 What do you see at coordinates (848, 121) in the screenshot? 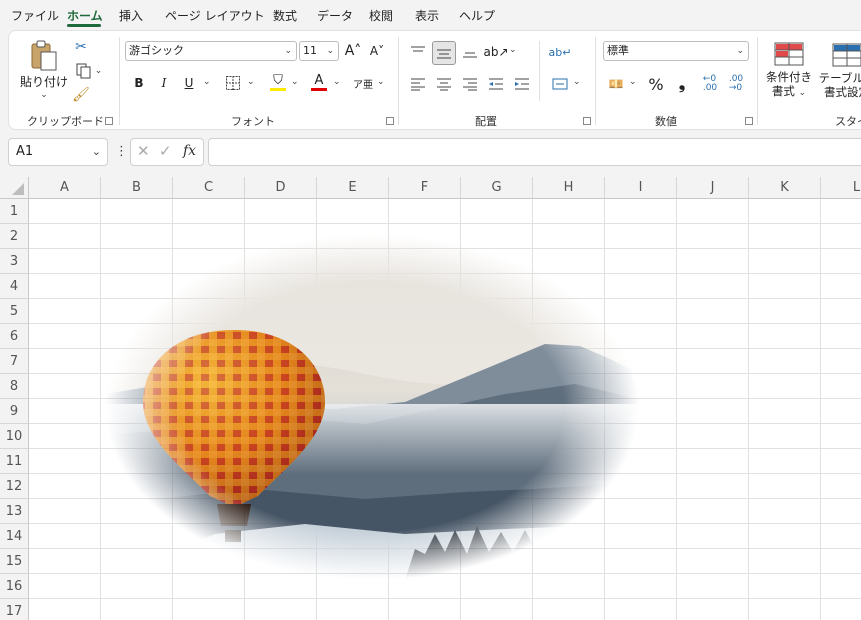
I see `styles-group-label: スタイル` at bounding box center [848, 121].